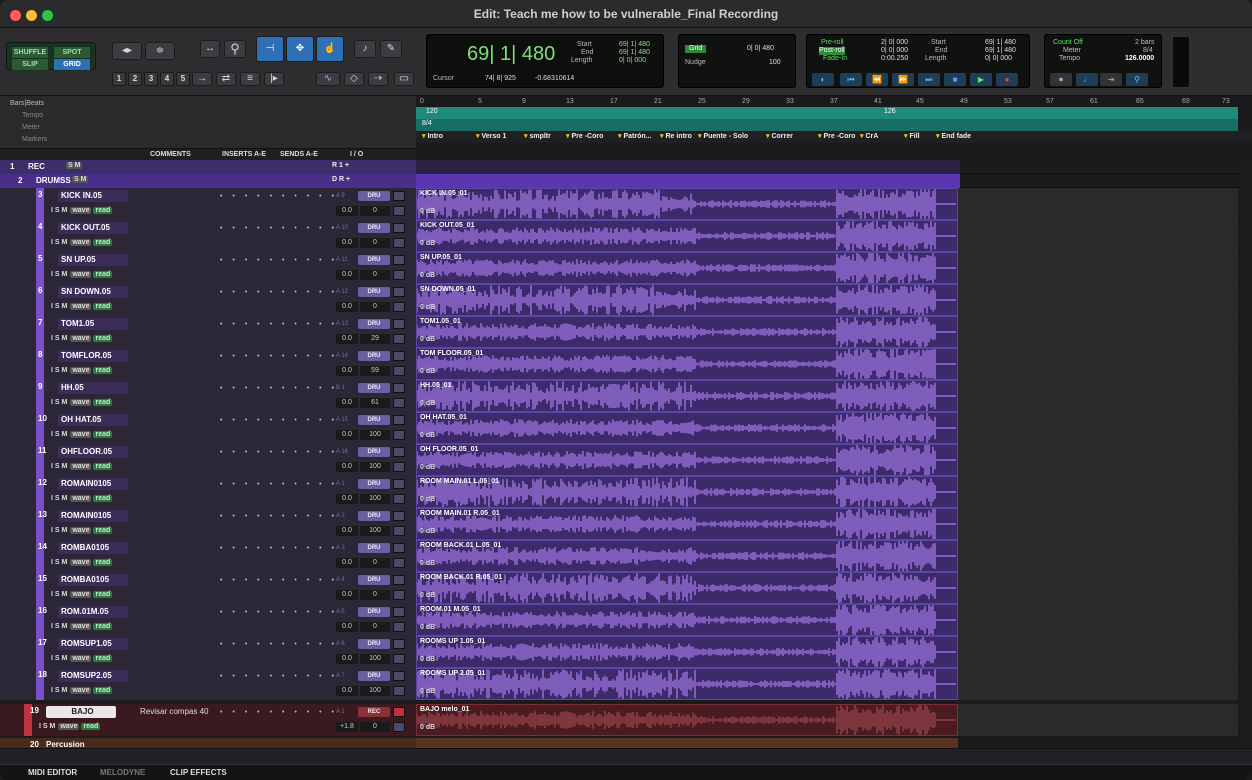 This screenshot has height=780, width=1252. What do you see at coordinates (779, 137) in the screenshot?
I see `marker-item: ▾ Correr` at bounding box center [779, 137].